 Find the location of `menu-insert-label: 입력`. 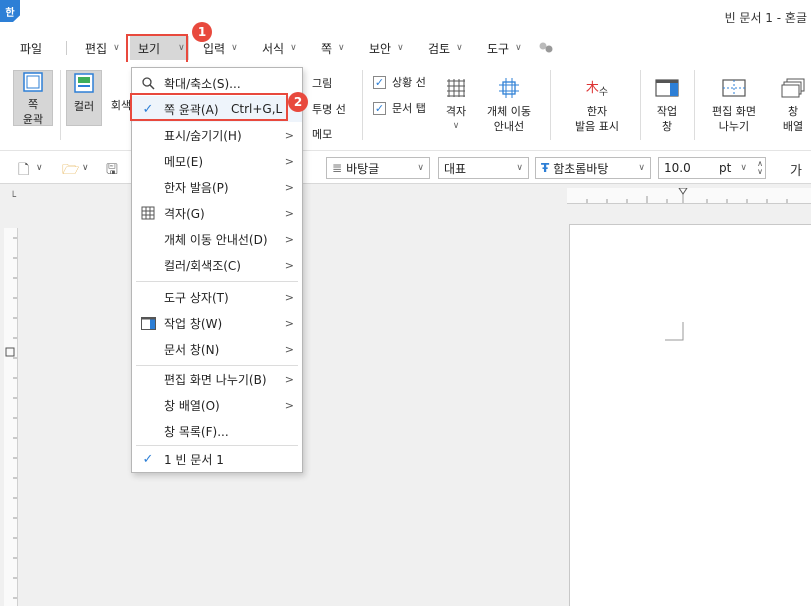

menu-insert-label: 입력 is located at coordinates (214, 48).